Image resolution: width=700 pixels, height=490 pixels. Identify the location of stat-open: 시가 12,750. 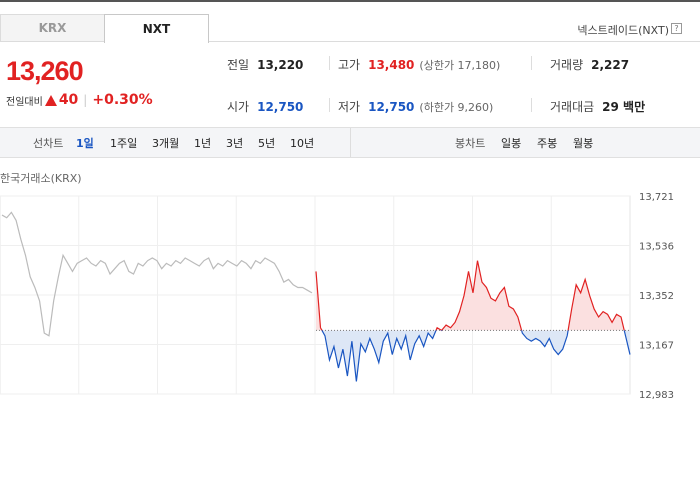
(265, 106).